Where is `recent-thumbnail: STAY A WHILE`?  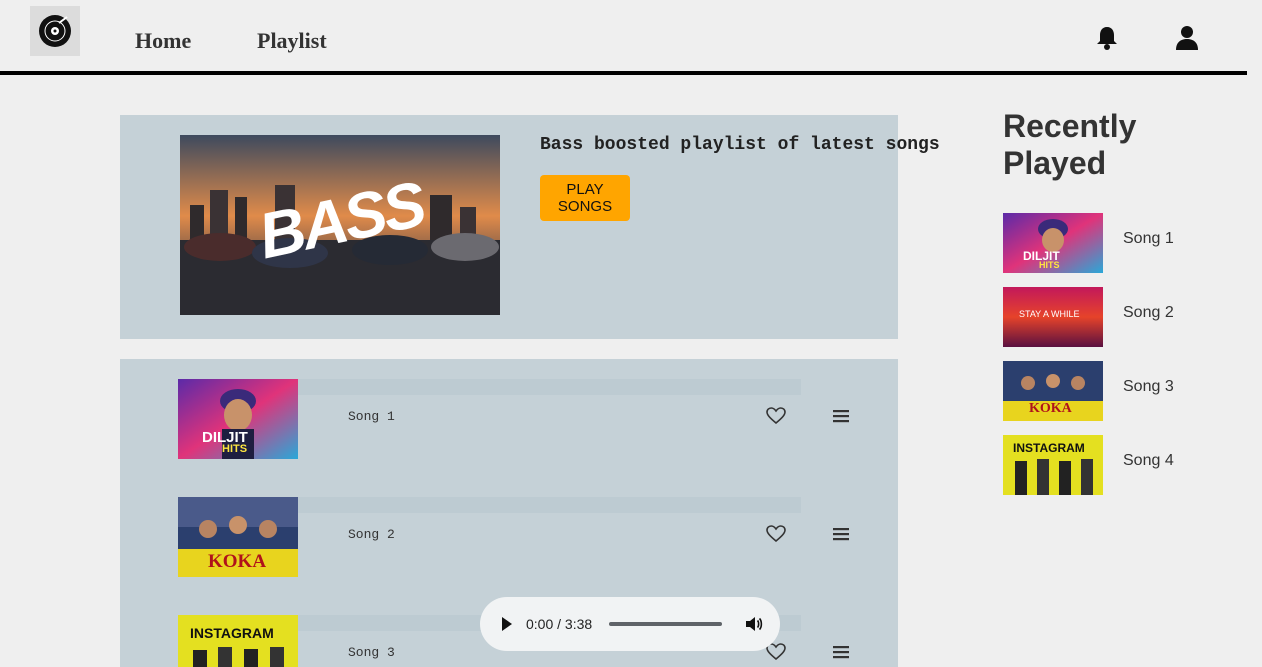
recent-thumbnail: STAY A WHILE is located at coordinates (1053, 317).